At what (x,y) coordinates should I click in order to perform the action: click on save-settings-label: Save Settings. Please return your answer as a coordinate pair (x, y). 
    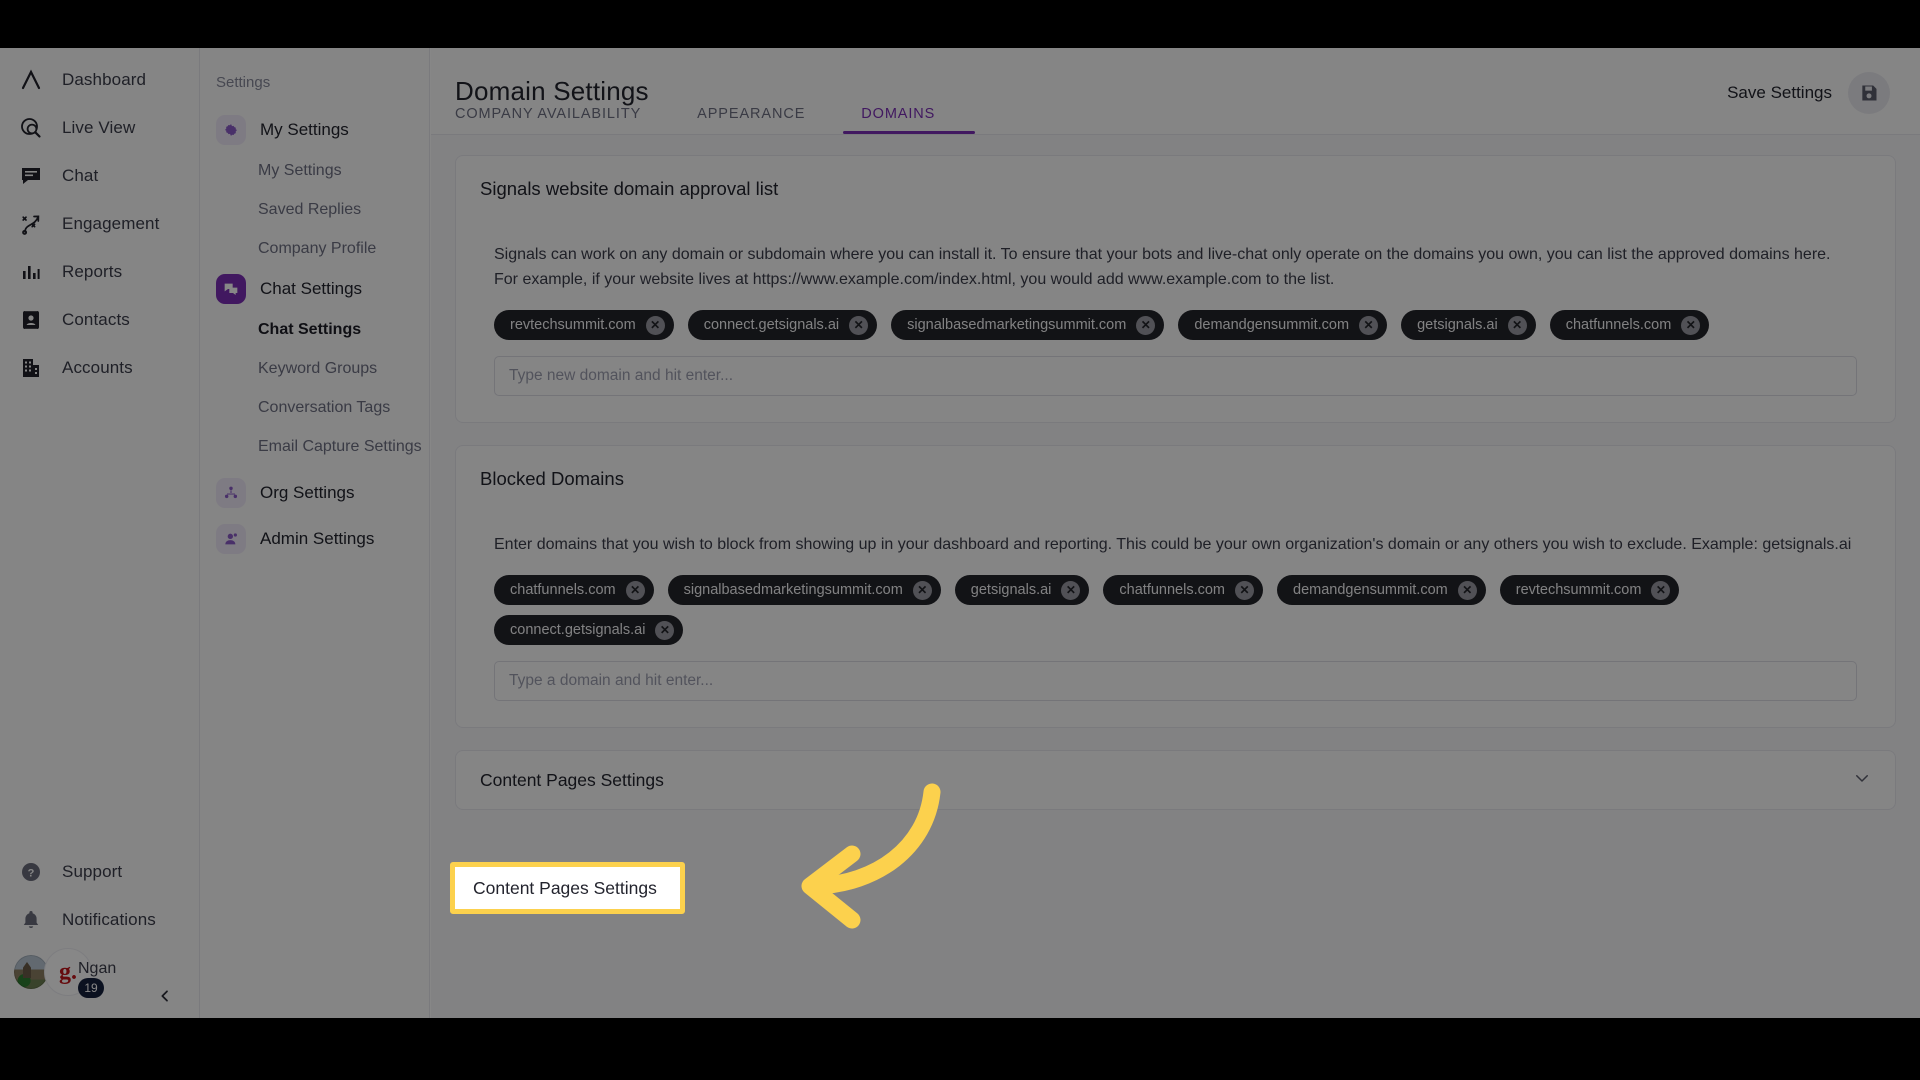
    Looking at the image, I should click on (1779, 92).